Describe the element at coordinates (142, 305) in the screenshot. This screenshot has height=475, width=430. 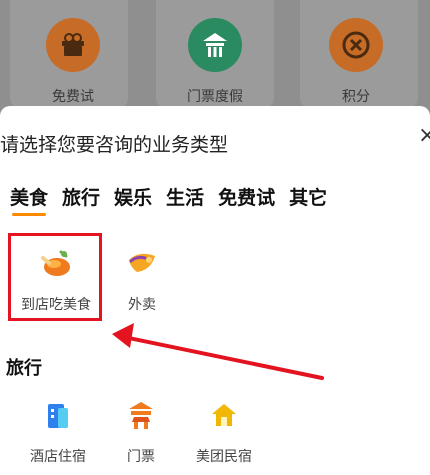
I see `service-label: 外卖` at that location.